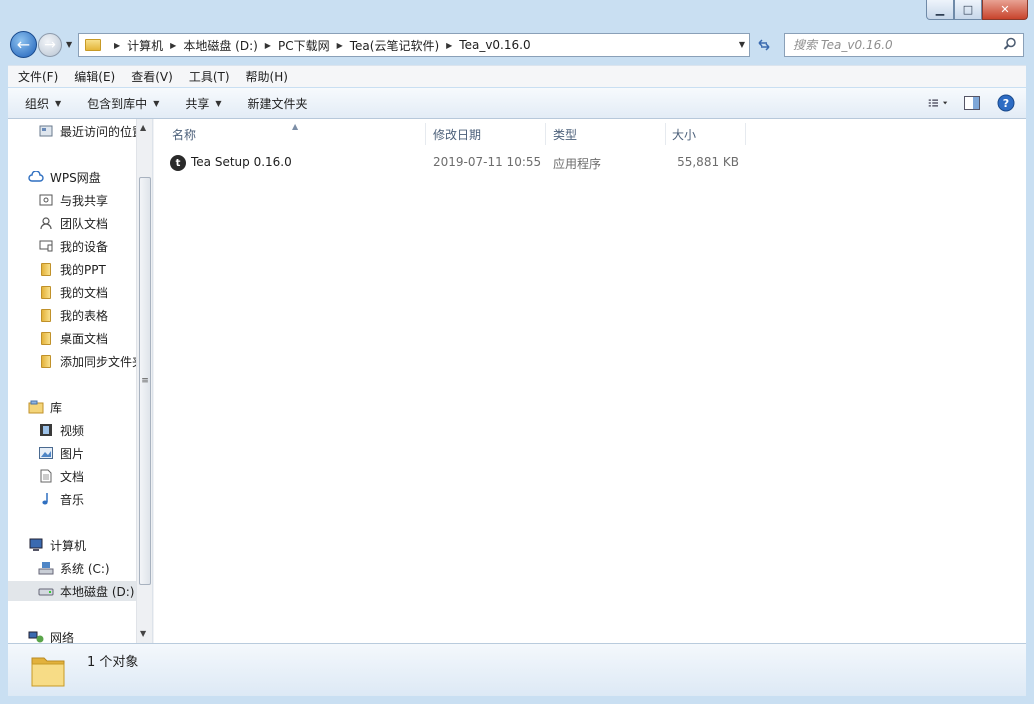  What do you see at coordinates (72, 499) in the screenshot?
I see `nav-music-label: 音乐` at bounding box center [72, 499].